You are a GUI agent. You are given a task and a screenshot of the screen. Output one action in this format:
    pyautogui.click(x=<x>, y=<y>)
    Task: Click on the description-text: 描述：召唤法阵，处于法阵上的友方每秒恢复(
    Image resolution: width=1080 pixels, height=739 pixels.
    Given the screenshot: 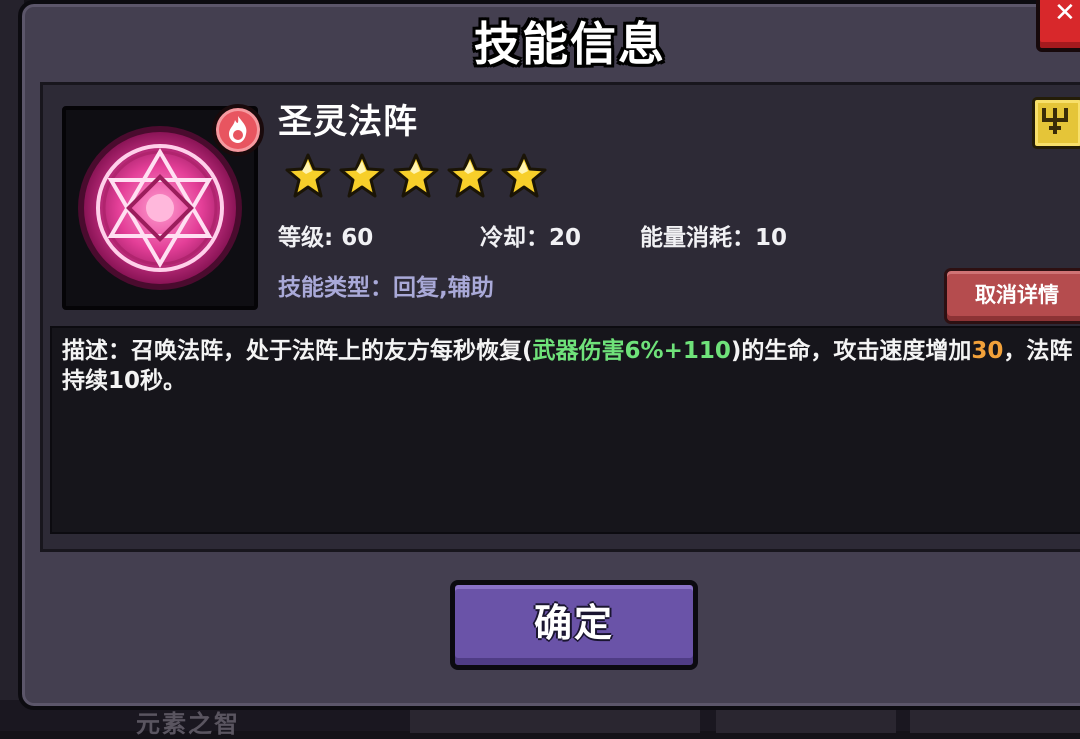 What is the action you would take?
    pyautogui.click(x=297, y=351)
    